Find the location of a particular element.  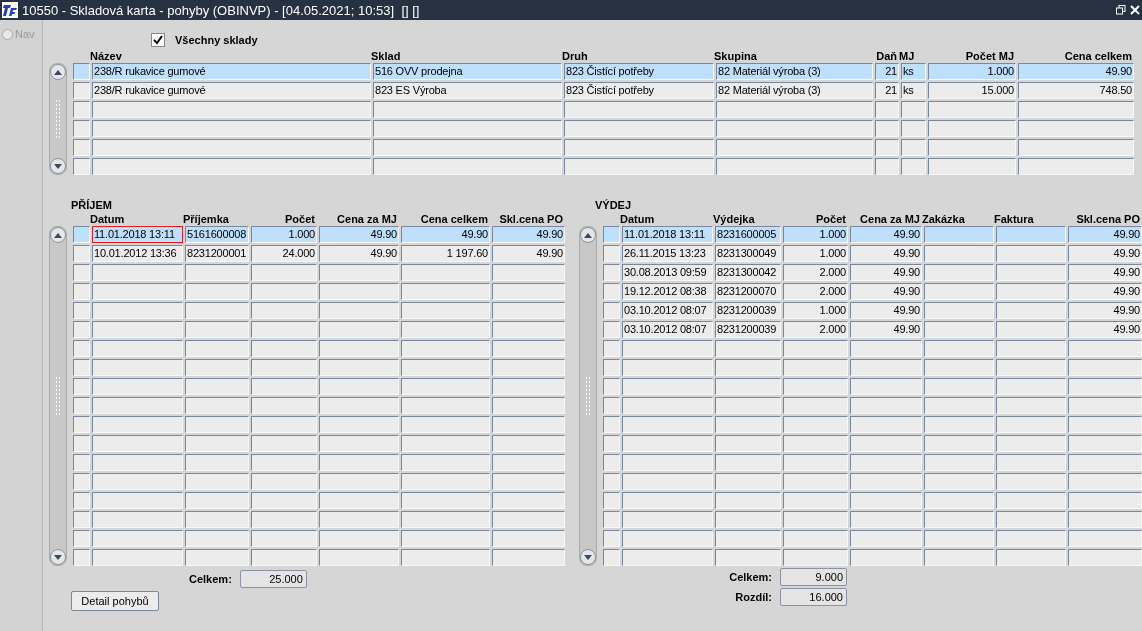

table-cell: 823 Čistící potřeby is located at coordinates (639, 90).